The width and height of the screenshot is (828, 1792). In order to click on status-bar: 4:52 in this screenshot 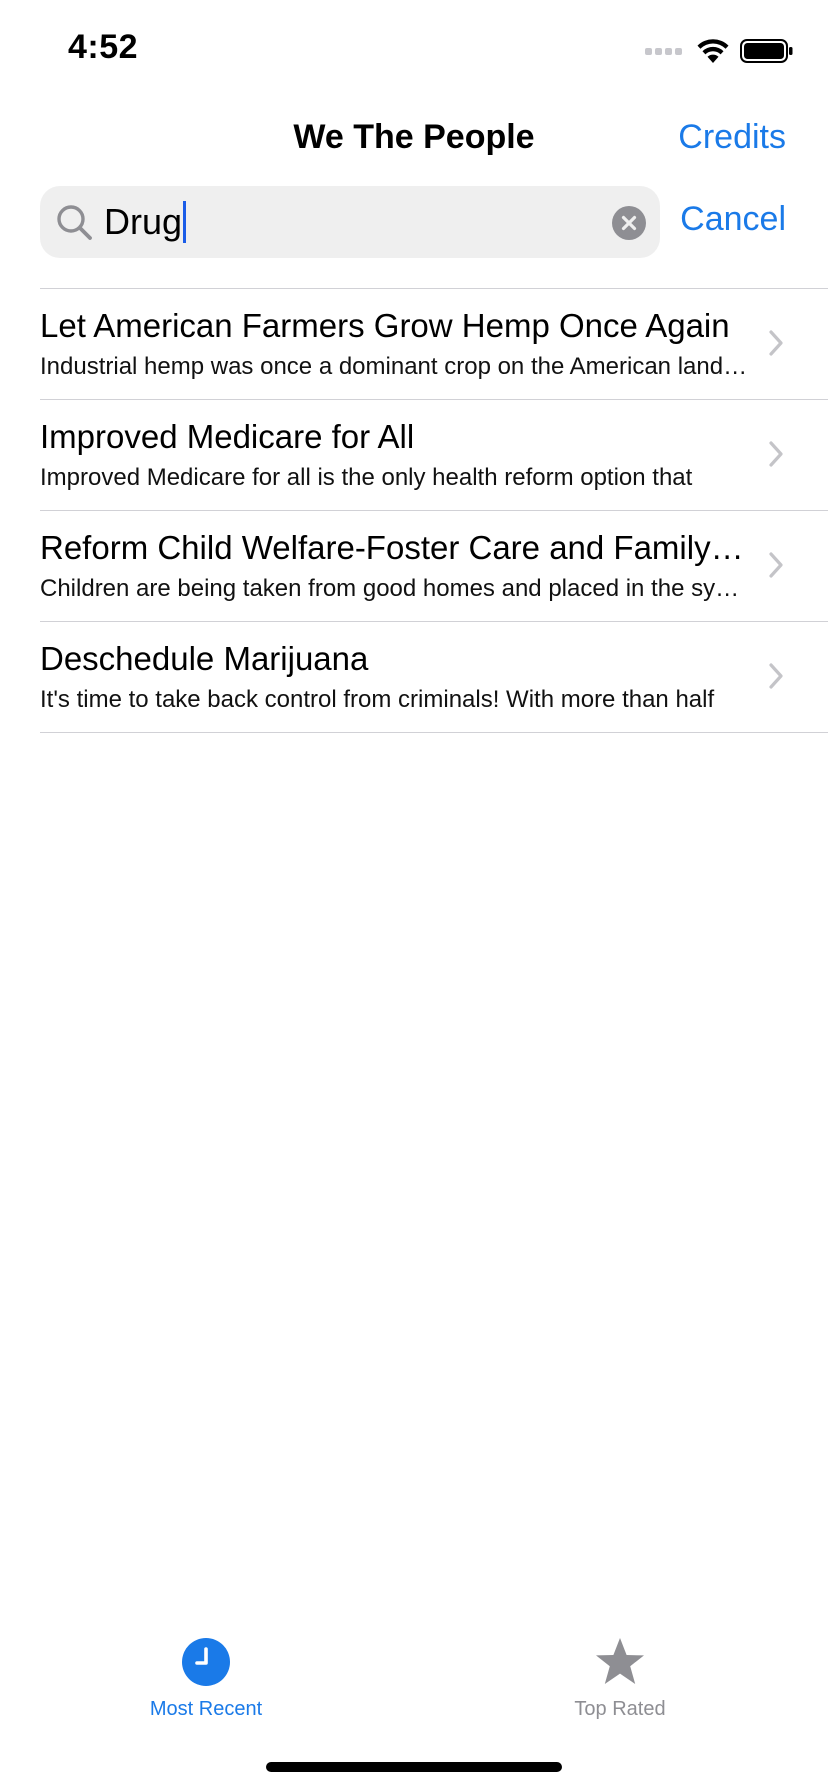, I will do `click(414, 50)`.